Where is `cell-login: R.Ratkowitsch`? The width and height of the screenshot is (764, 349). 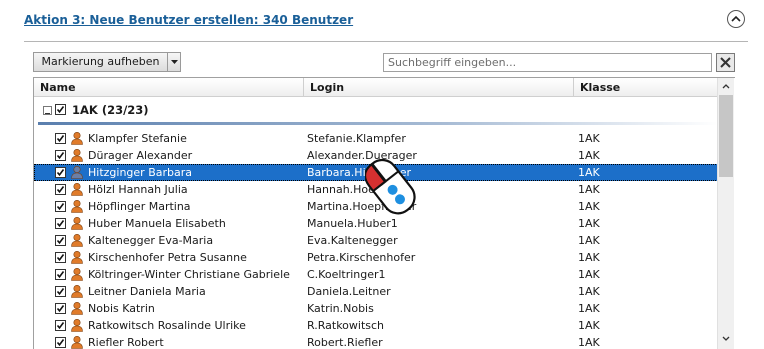
cell-login: R.Ratkowitsch is located at coordinates (346, 325).